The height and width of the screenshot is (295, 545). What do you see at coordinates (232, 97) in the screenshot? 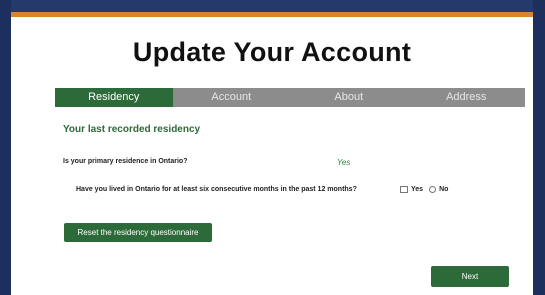
I see `tab-account: Account` at bounding box center [232, 97].